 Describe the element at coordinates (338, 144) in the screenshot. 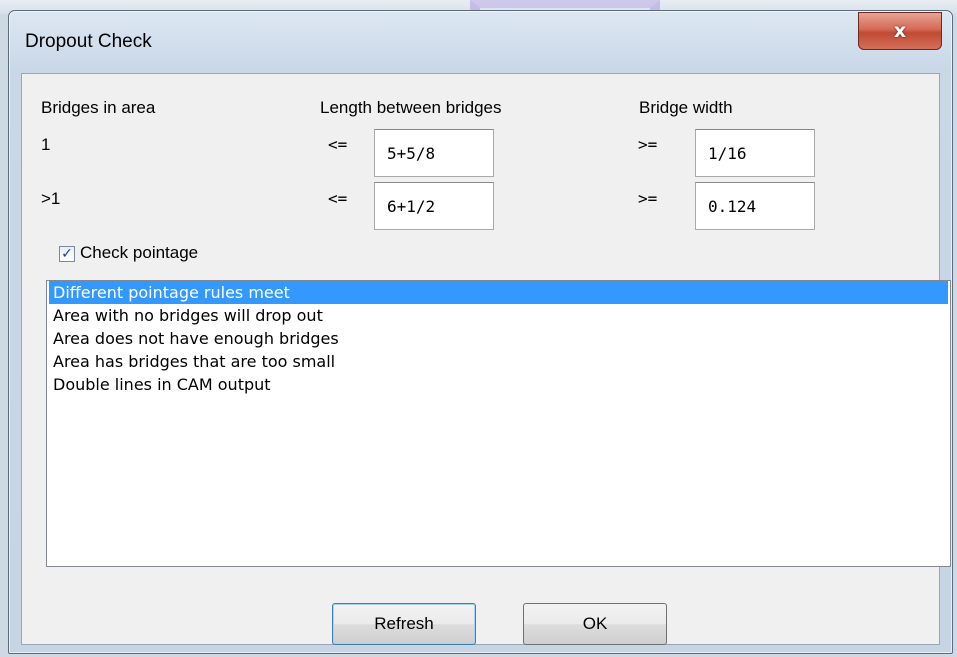

I see `length-operator-1: <=` at that location.